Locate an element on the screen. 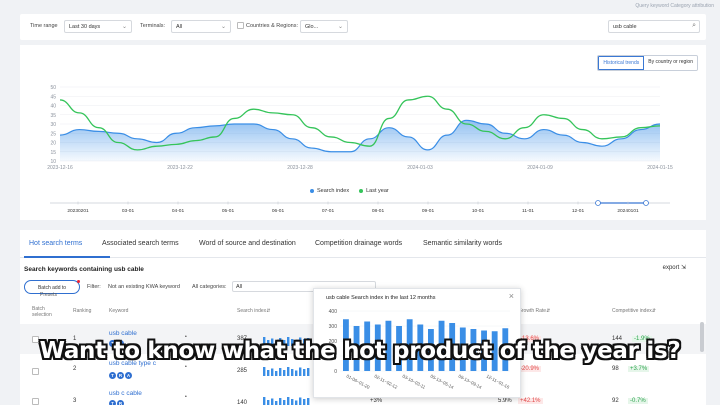  terminals-value: All is located at coordinates (179, 27).